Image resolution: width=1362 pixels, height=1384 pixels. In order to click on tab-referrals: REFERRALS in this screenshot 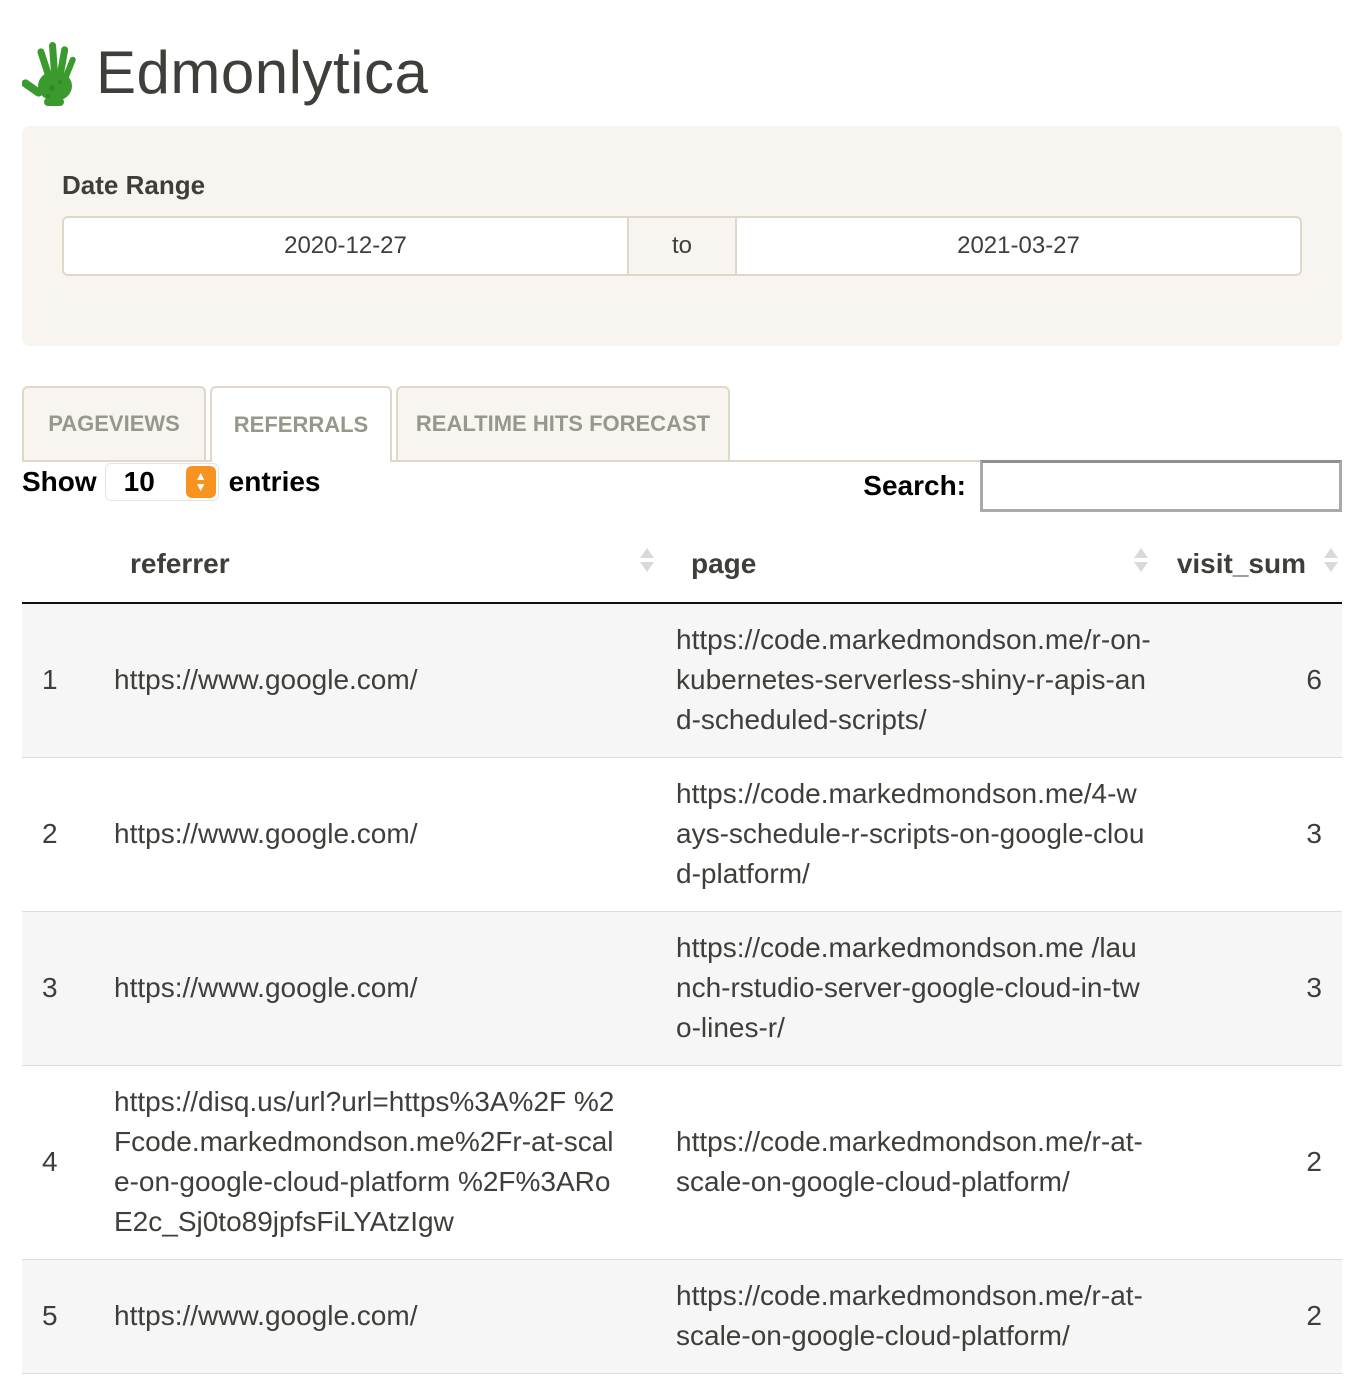, I will do `click(301, 424)`.